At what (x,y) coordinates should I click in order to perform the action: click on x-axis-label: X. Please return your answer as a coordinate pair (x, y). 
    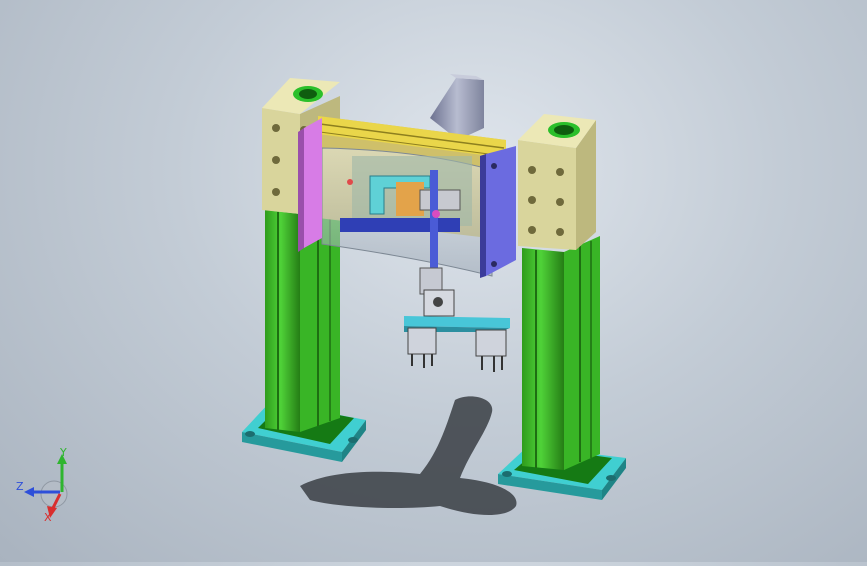
    Looking at the image, I should click on (48, 516).